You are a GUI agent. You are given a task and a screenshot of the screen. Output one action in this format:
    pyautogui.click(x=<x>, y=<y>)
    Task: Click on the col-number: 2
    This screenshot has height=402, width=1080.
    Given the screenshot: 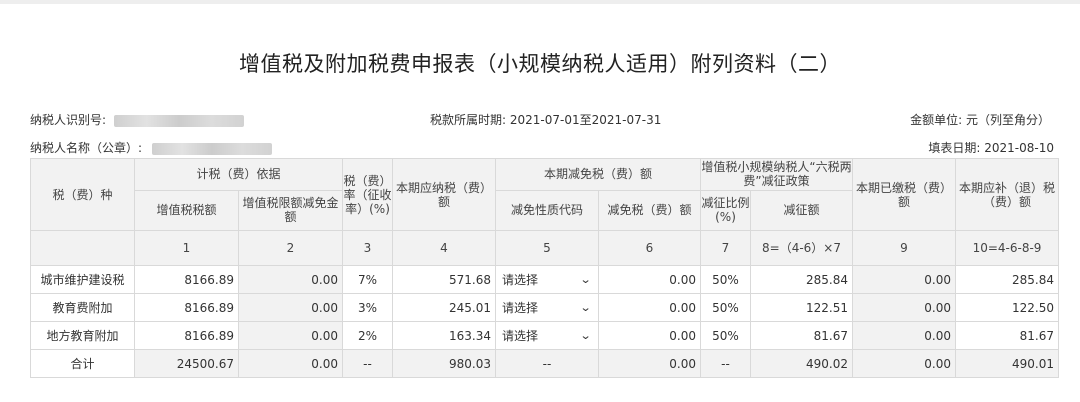 What is the action you would take?
    pyautogui.click(x=290, y=248)
    